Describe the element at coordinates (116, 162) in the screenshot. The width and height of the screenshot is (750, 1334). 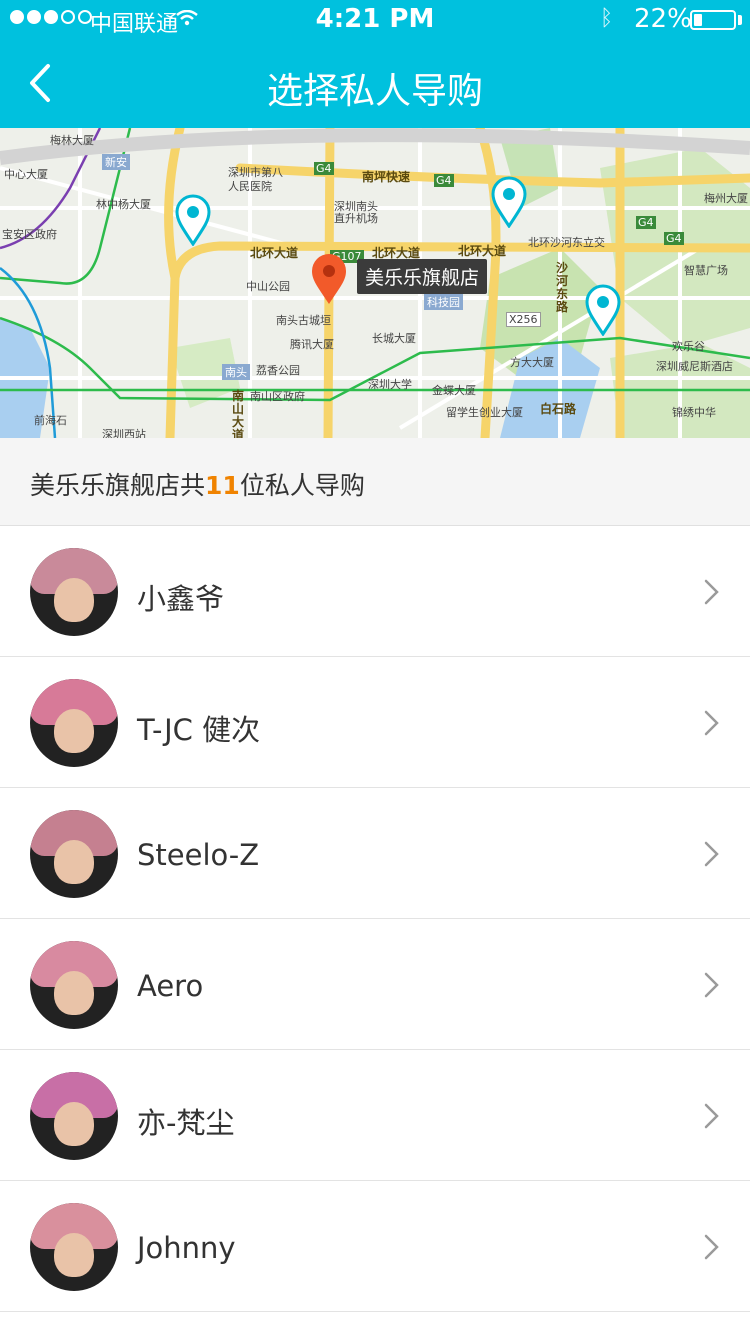
I see `map-label: 新安` at that location.